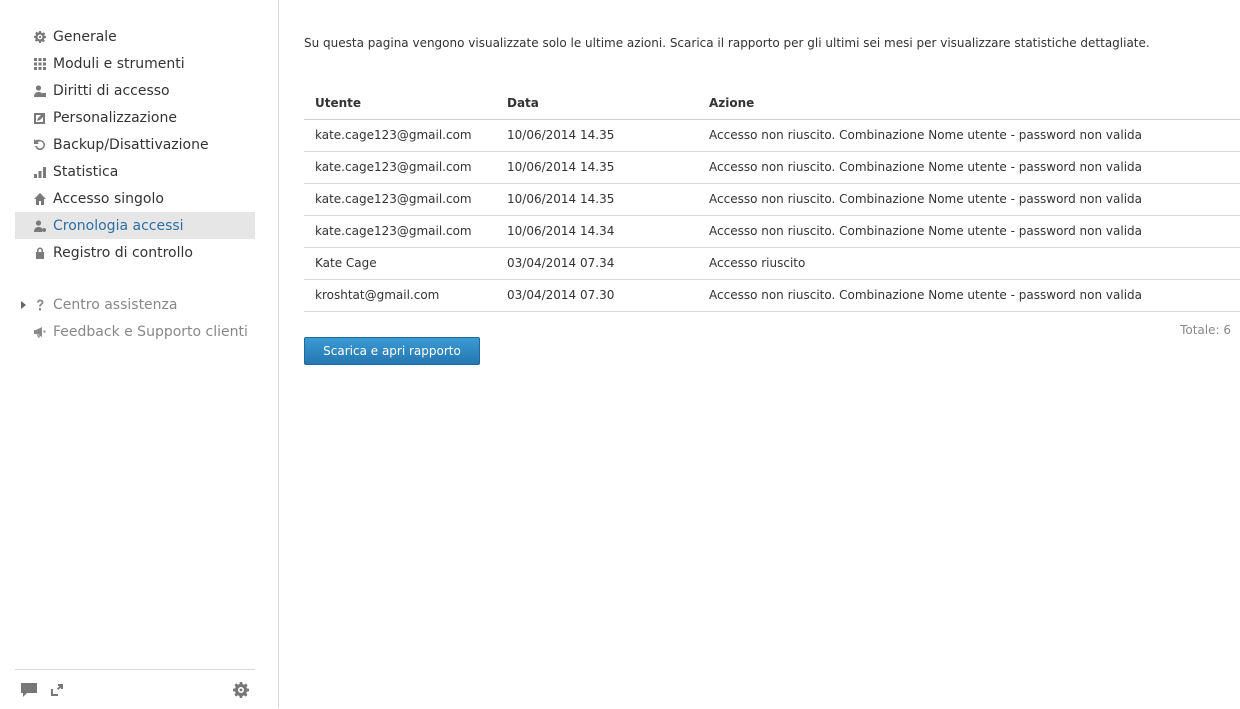  I want to click on refresh-icon, so click(40, 145).